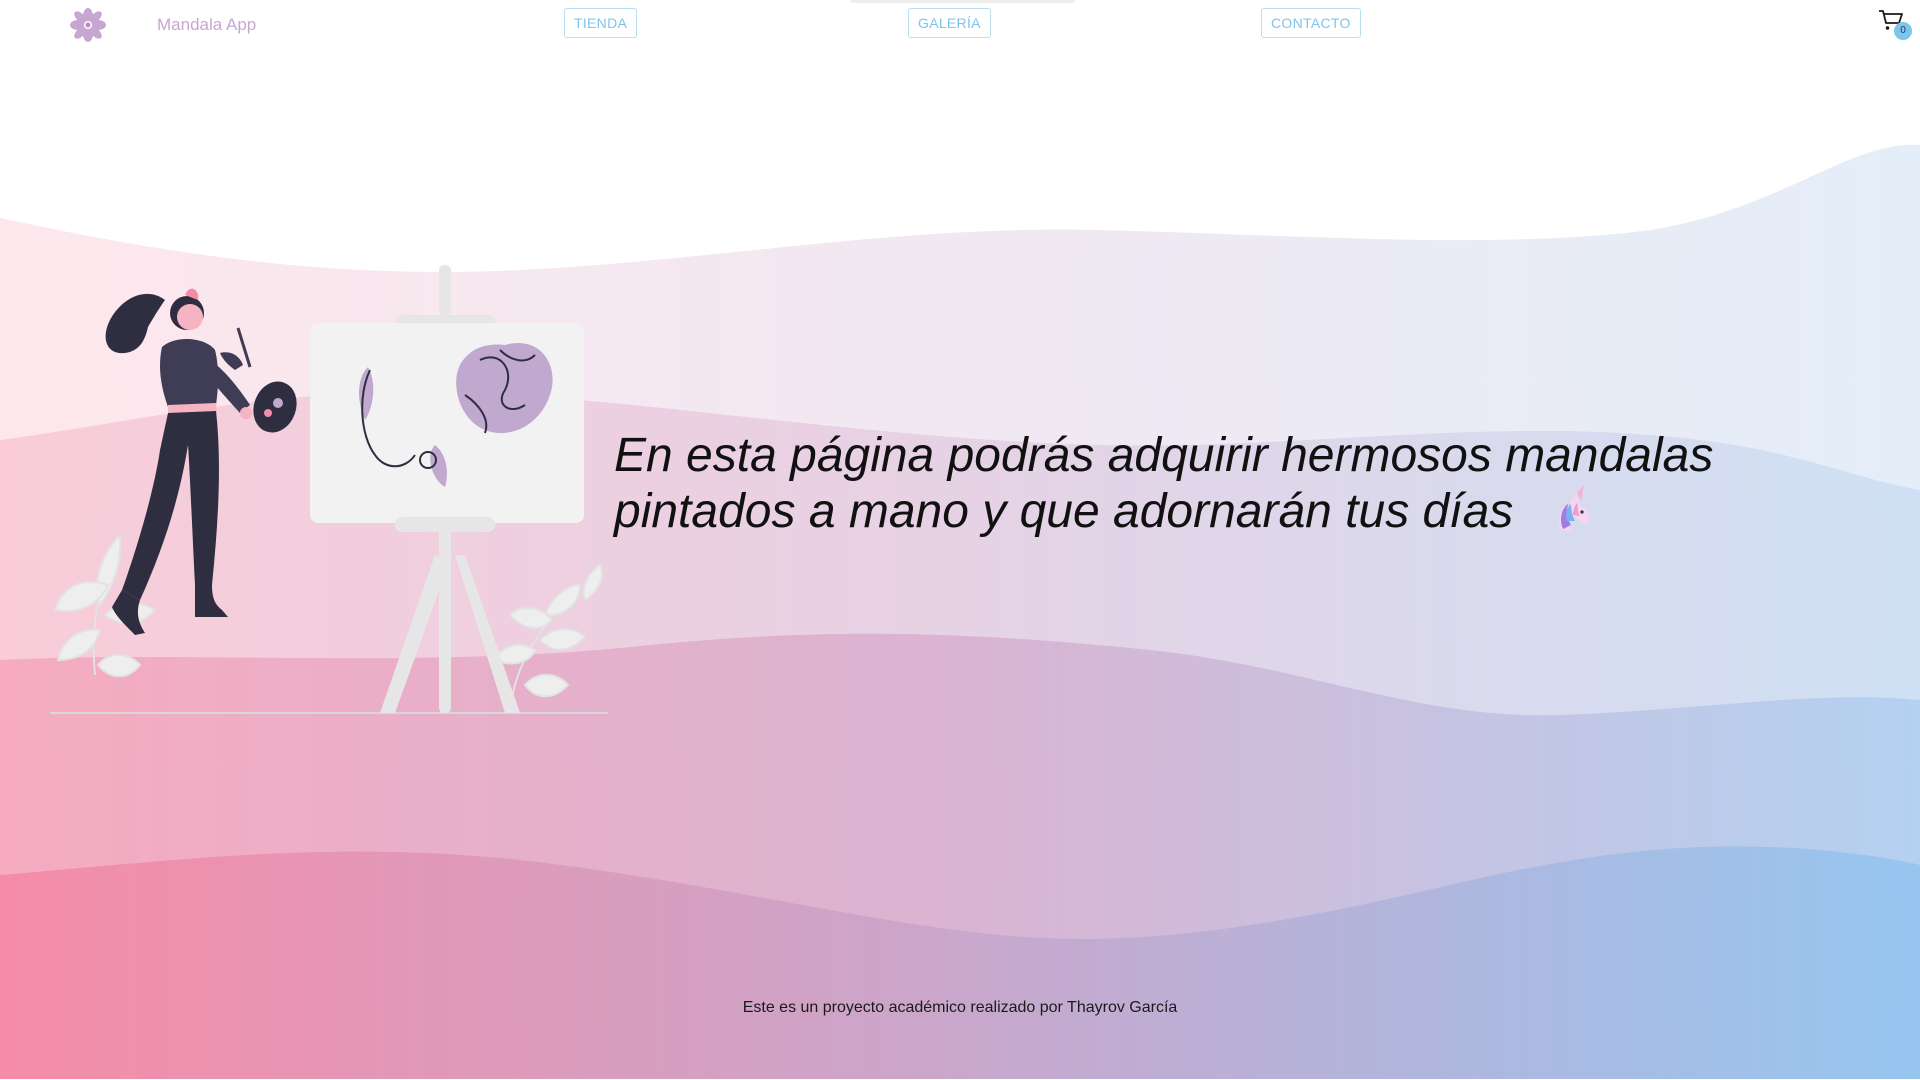 The height and width of the screenshot is (1080, 1920). Describe the element at coordinates (329, 489) in the screenshot. I see `woman-painting-illustration` at that location.